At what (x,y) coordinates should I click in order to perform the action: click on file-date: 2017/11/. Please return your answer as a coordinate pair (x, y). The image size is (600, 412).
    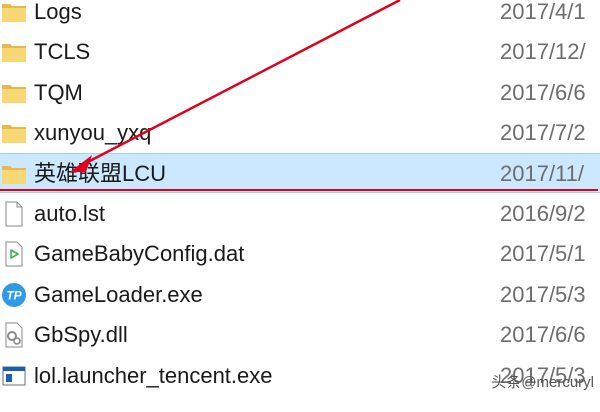
    Looking at the image, I should click on (542, 173).